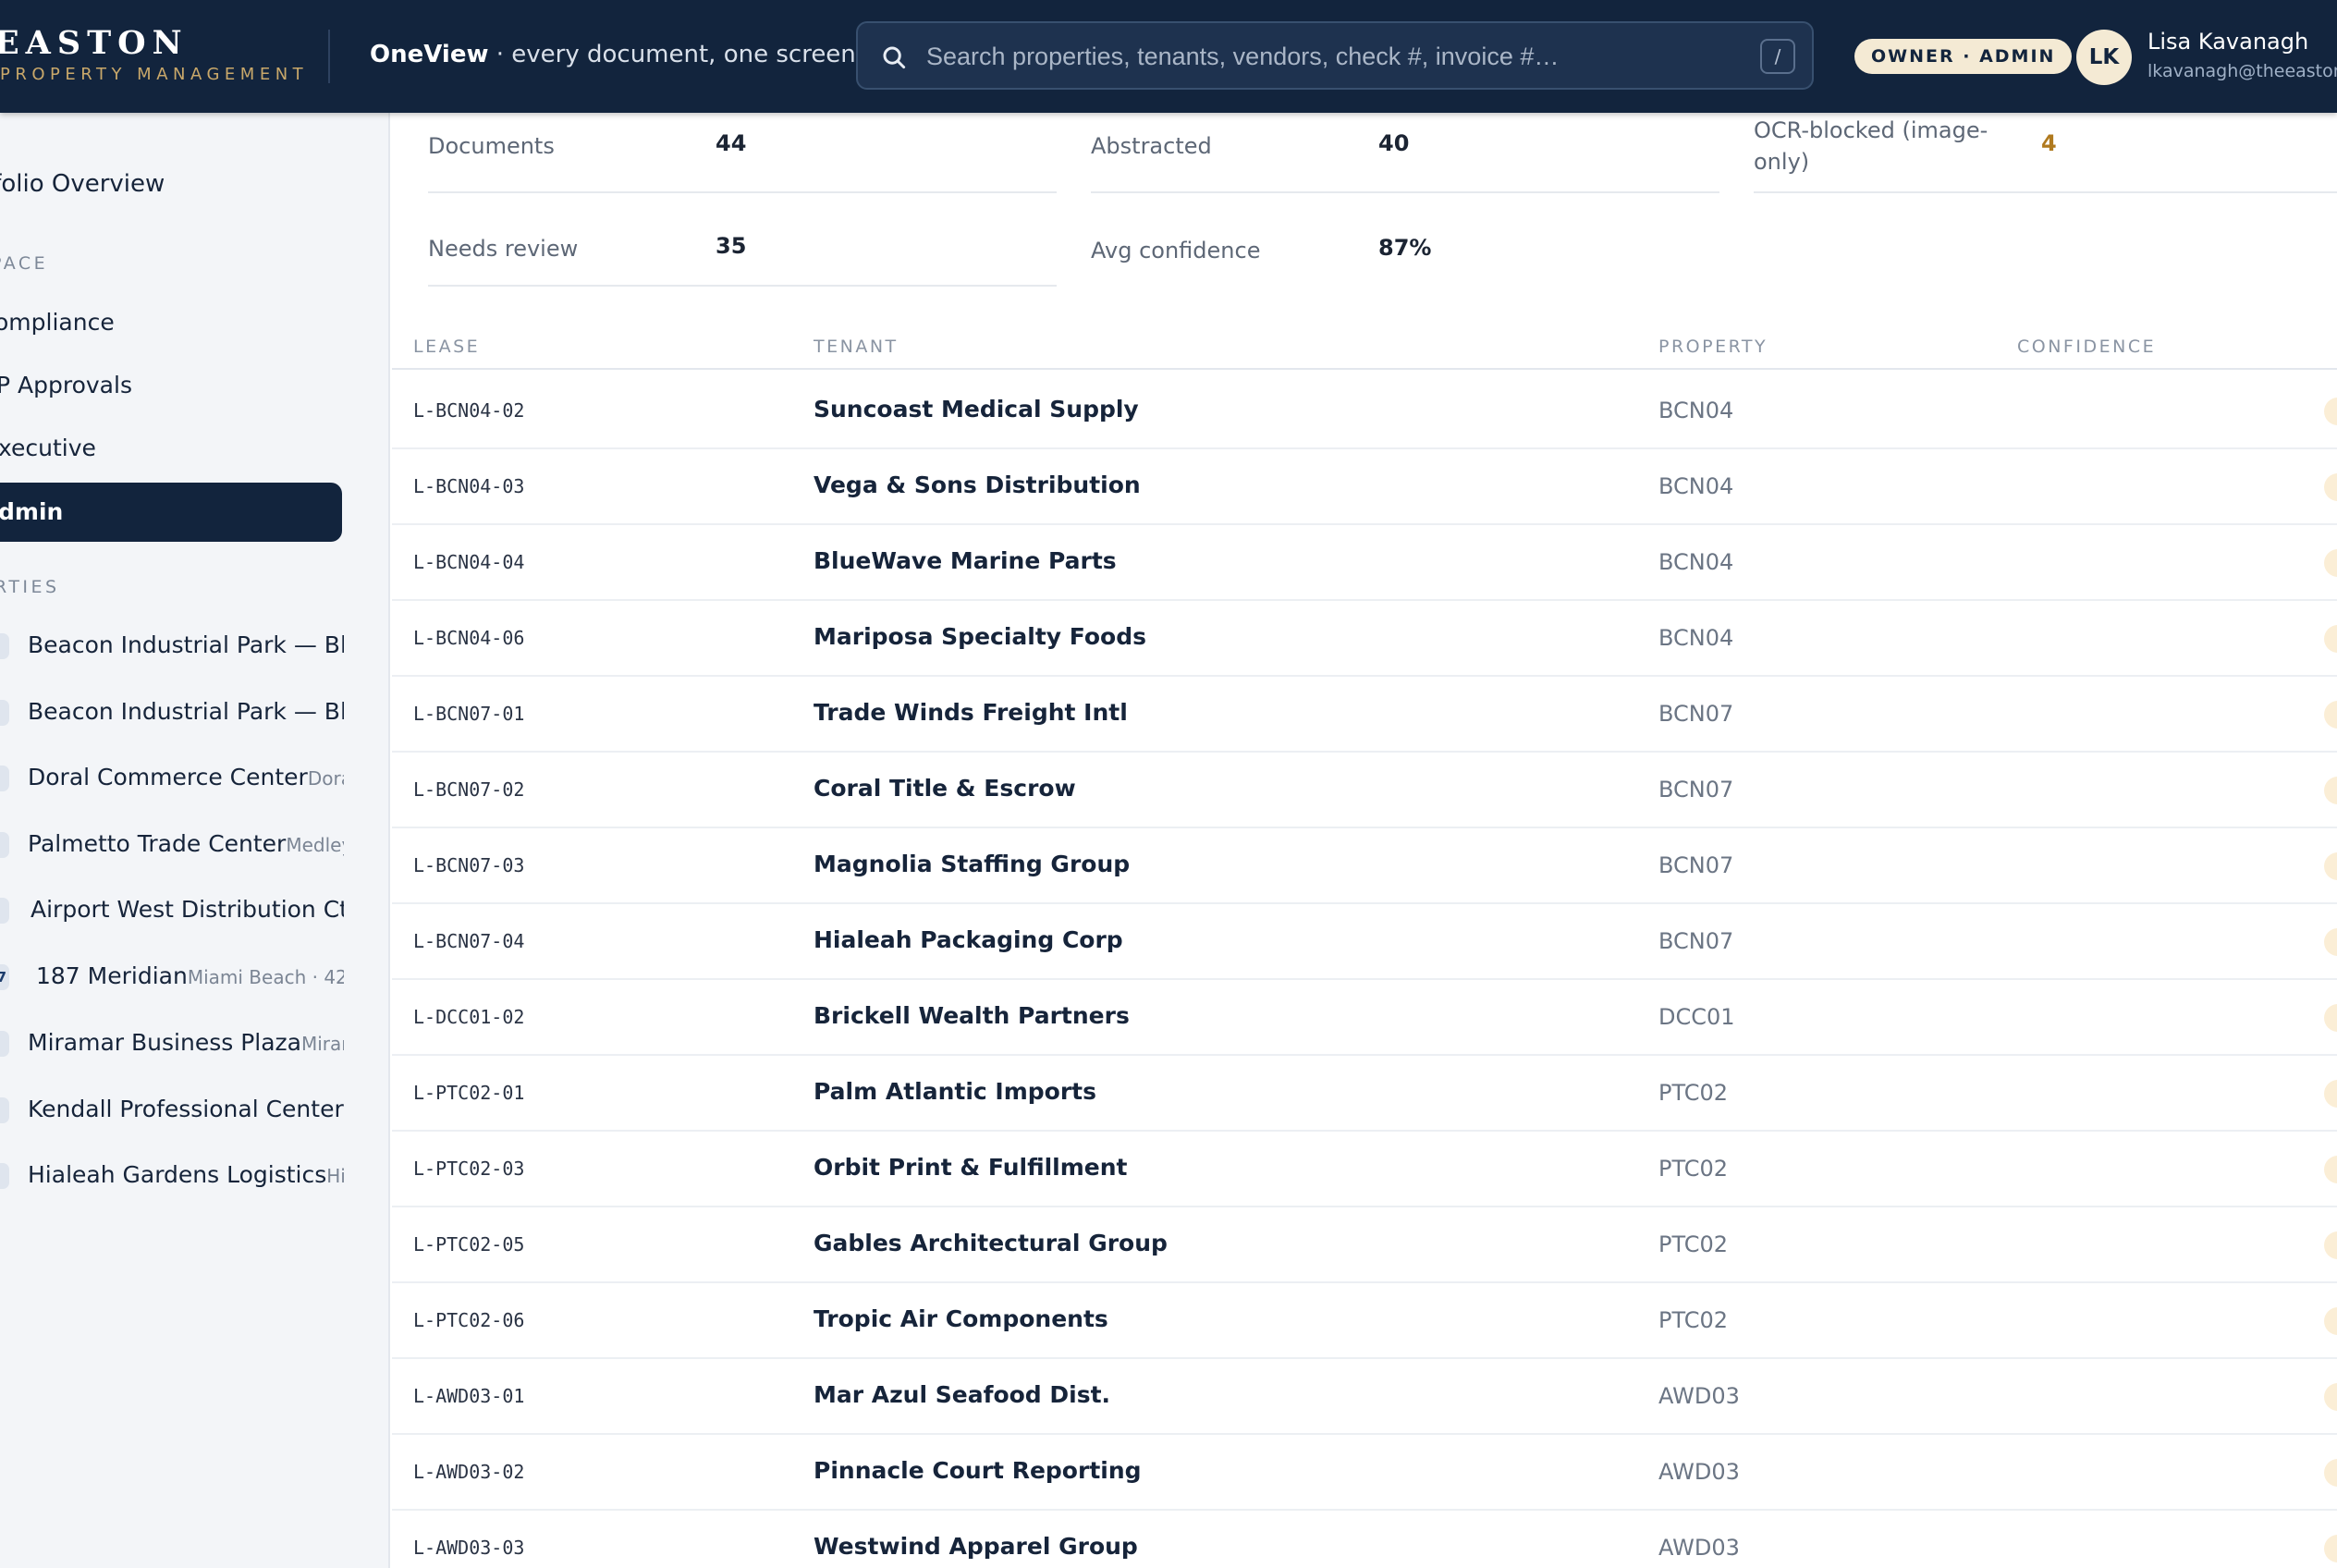 The image size is (2337, 1568). I want to click on brand-logo: EASTON PROPERTY MANAGEMENT, so click(151, 55).